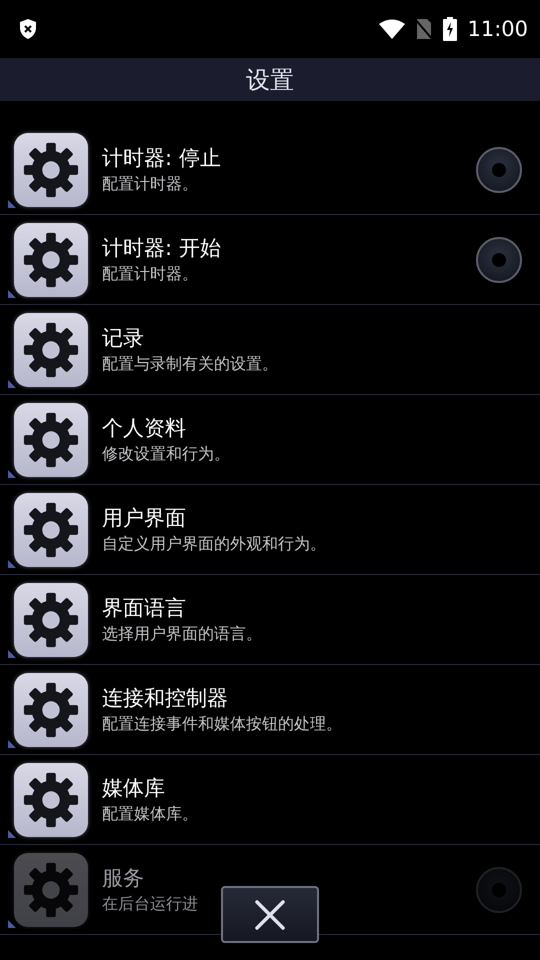  What do you see at coordinates (144, 608) in the screenshot?
I see `row-title: 界面语言` at bounding box center [144, 608].